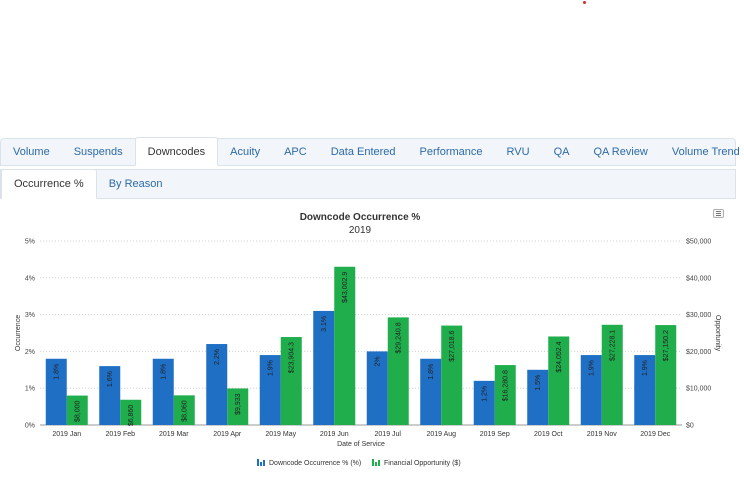 This screenshot has height=496, width=744. What do you see at coordinates (120, 434) in the screenshot?
I see `x-tick-label: 2019 Feb` at bounding box center [120, 434].